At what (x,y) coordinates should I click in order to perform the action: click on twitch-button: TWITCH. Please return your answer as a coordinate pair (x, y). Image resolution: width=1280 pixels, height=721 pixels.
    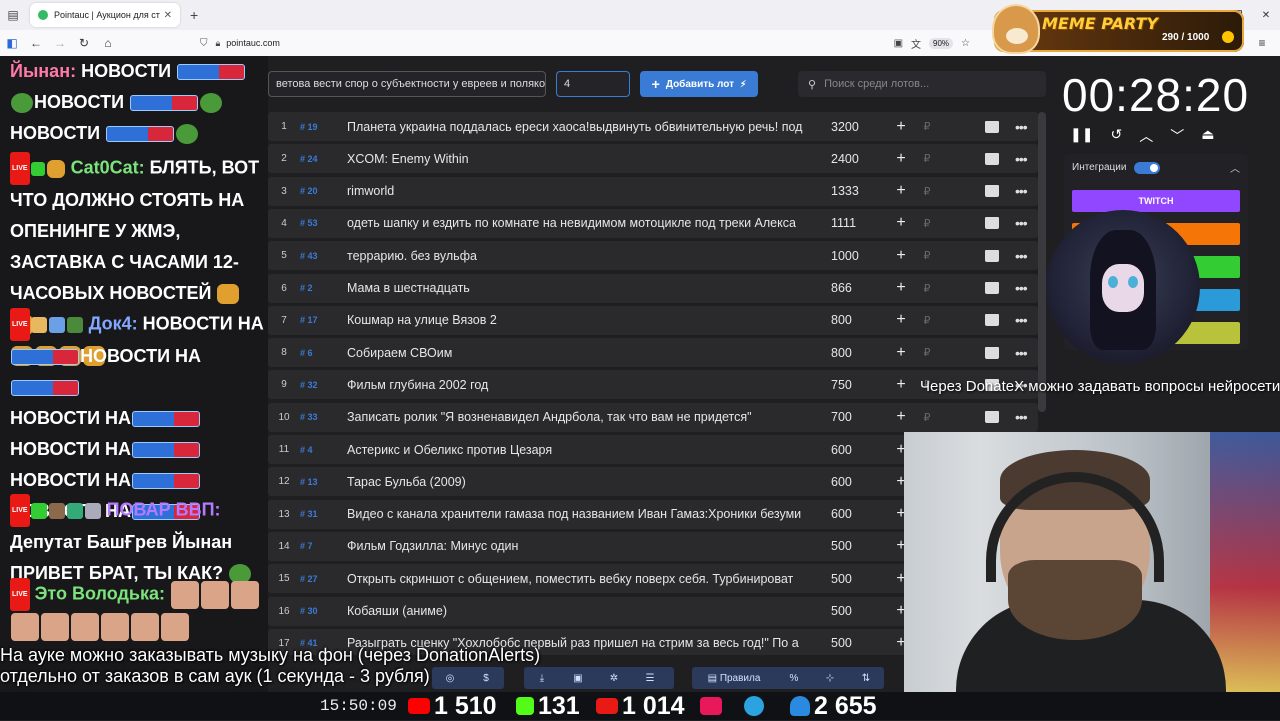
    Looking at the image, I should click on (1156, 201).